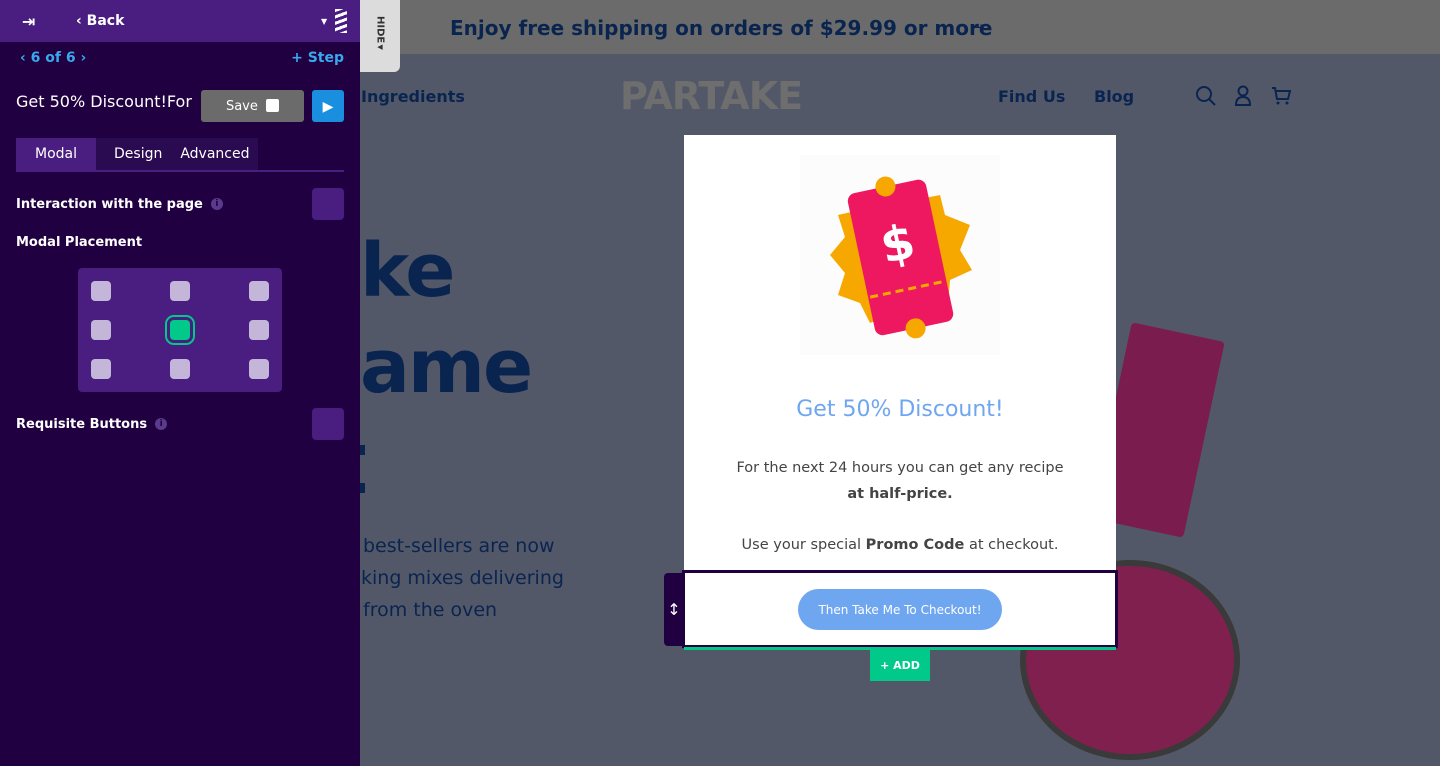 The width and height of the screenshot is (1440, 766). What do you see at coordinates (380, 30) in the screenshot?
I see `hide-label: HIDE` at bounding box center [380, 30].